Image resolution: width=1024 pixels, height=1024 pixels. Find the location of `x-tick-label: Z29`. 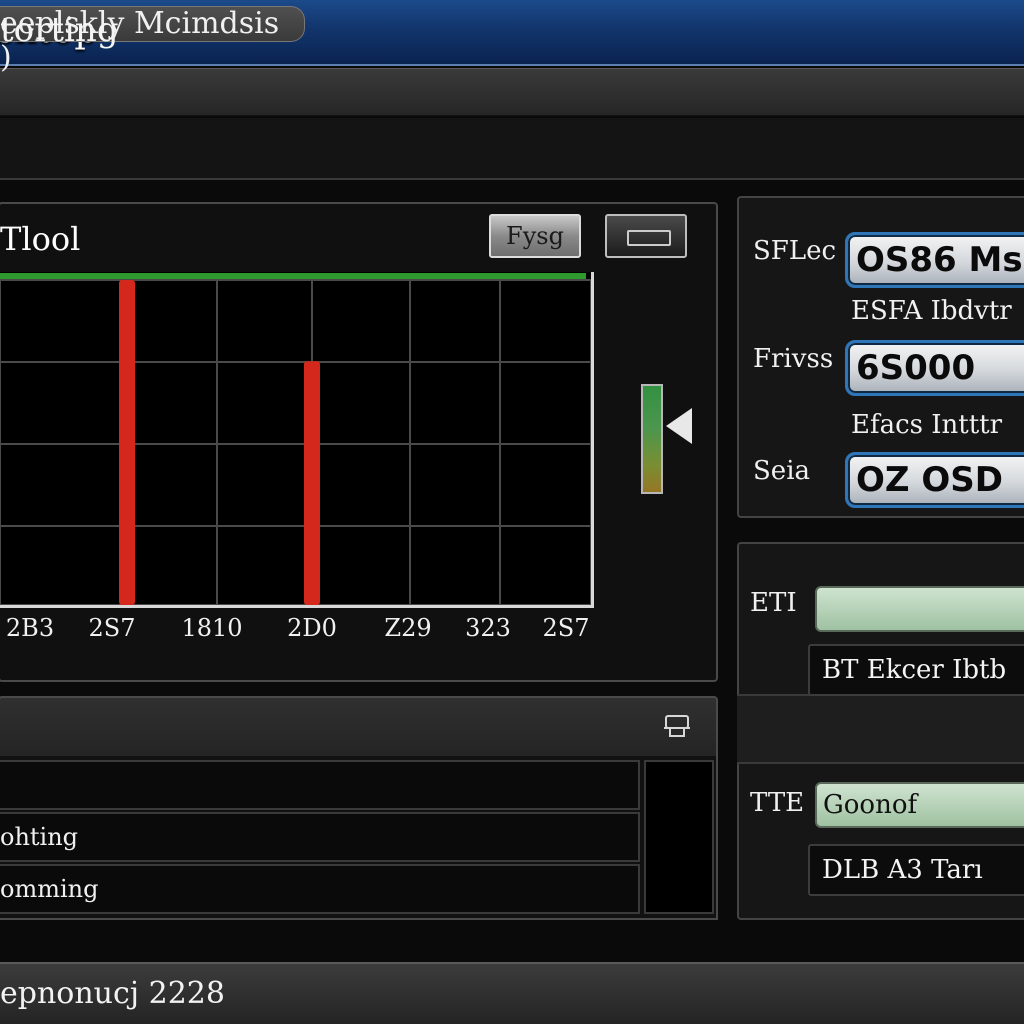

x-tick-label: Z29 is located at coordinates (408, 628).